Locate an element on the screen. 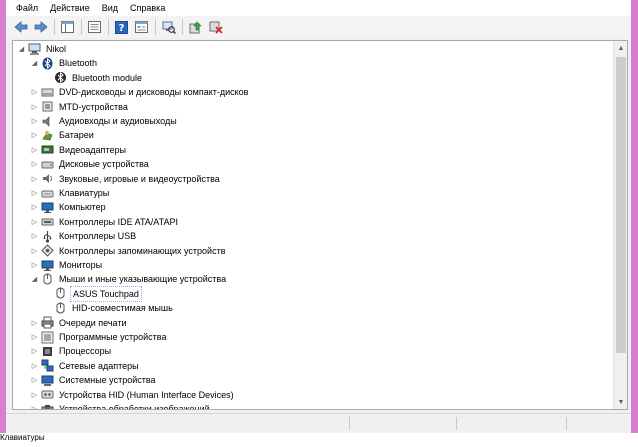  toolbar-separator is located at coordinates (155, 27).